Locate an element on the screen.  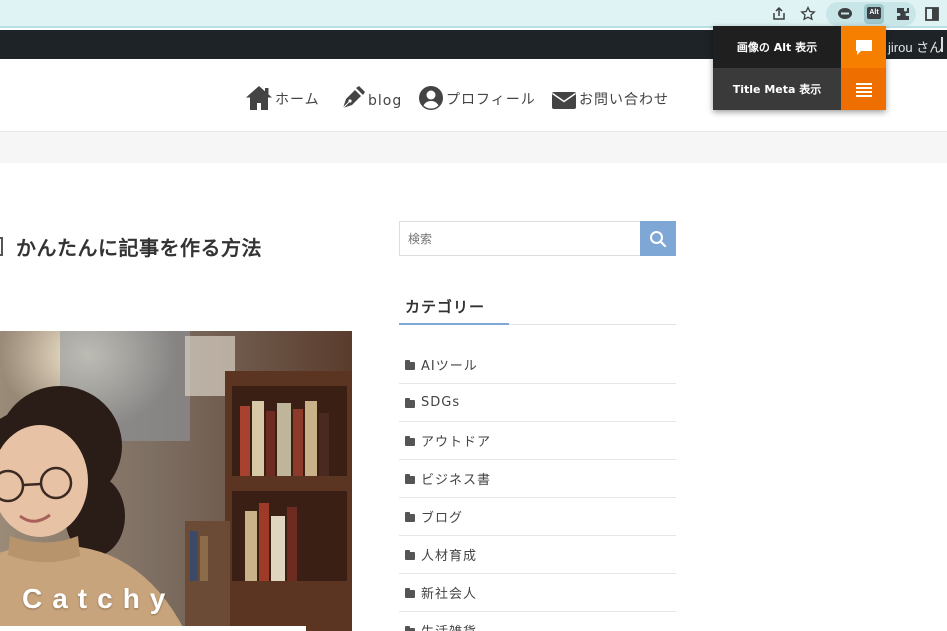
list-lines-icon is located at coordinates (863, 89).